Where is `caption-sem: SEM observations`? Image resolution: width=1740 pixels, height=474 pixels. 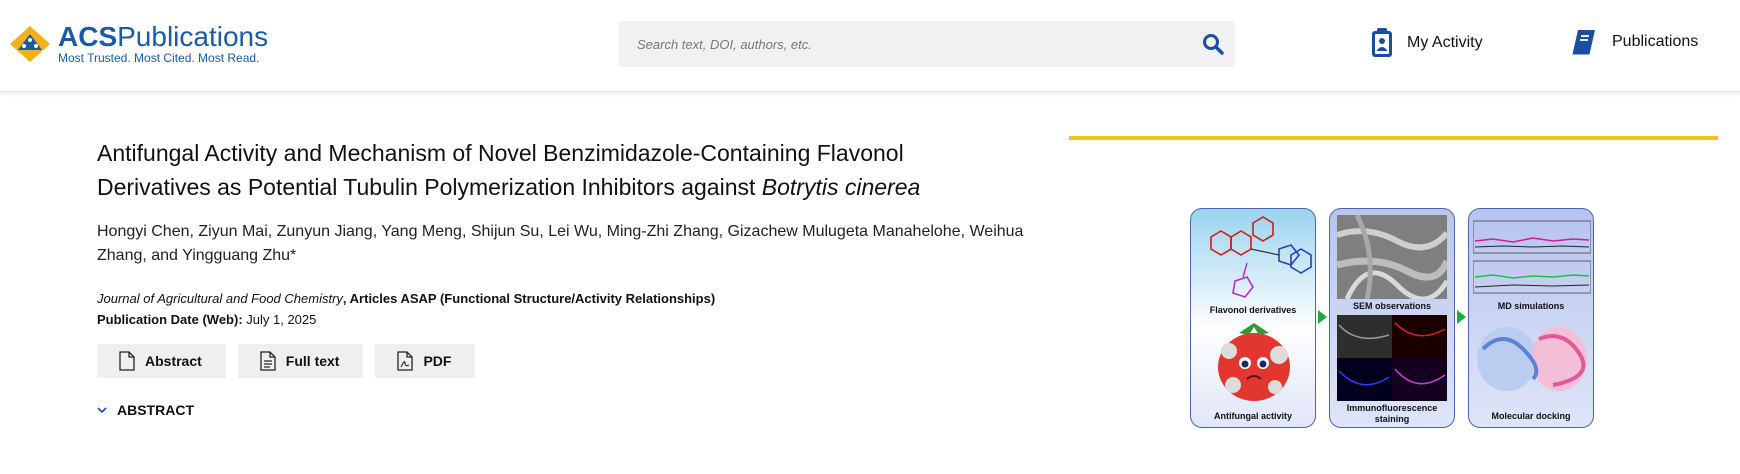 caption-sem: SEM observations is located at coordinates (1392, 306).